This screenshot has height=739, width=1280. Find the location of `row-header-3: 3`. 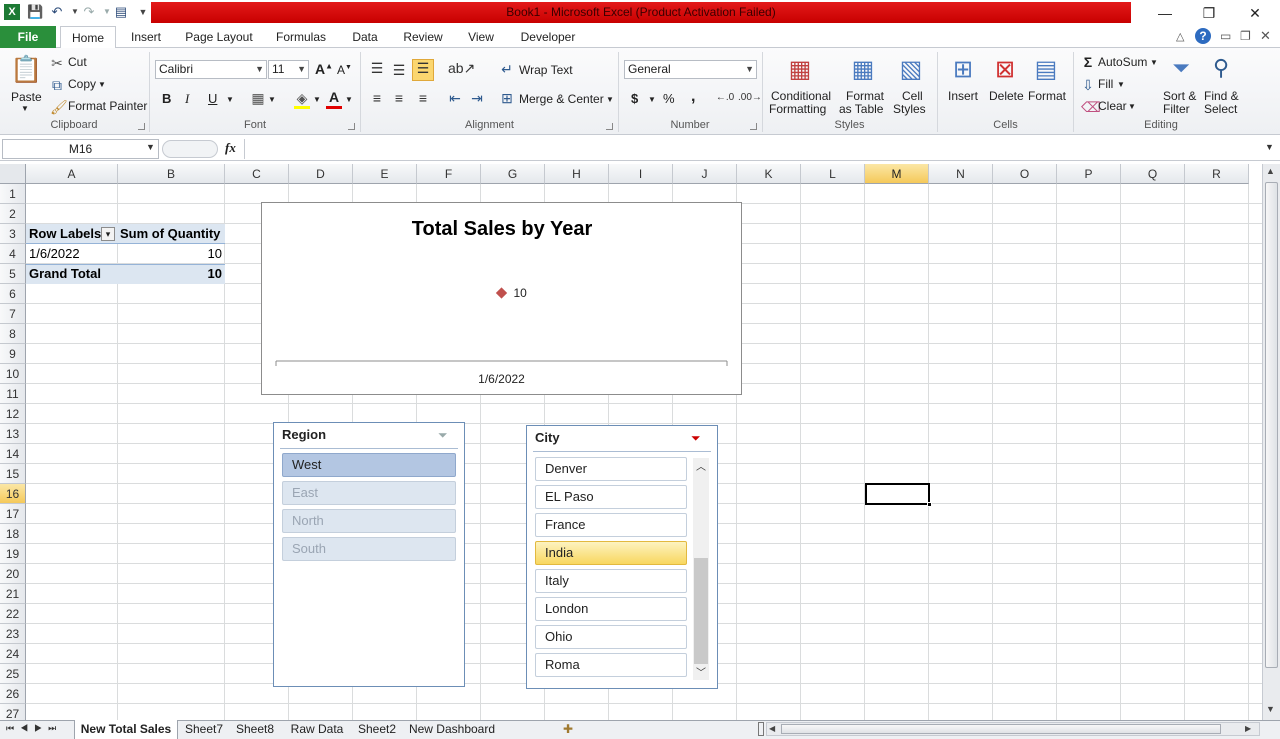

row-header-3: 3 is located at coordinates (13, 234).